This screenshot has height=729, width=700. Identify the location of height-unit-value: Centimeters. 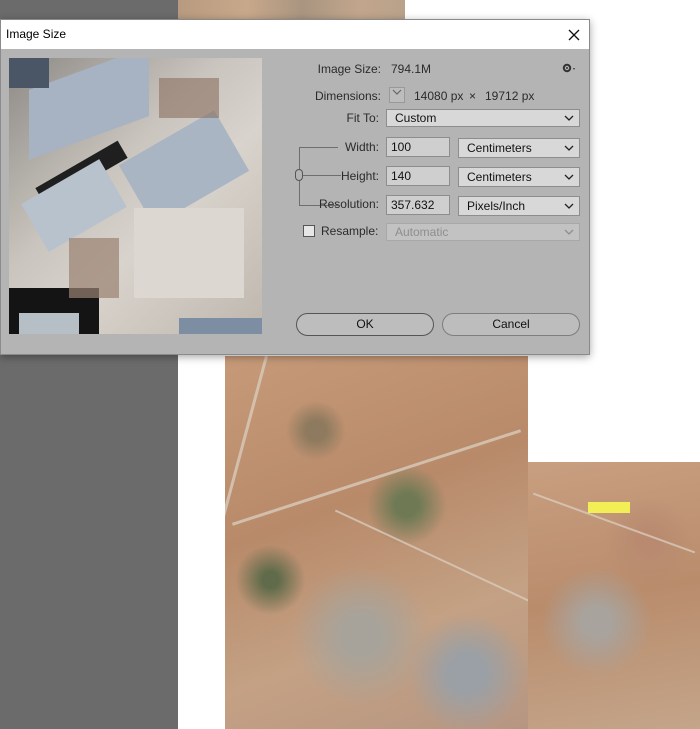
(499, 177).